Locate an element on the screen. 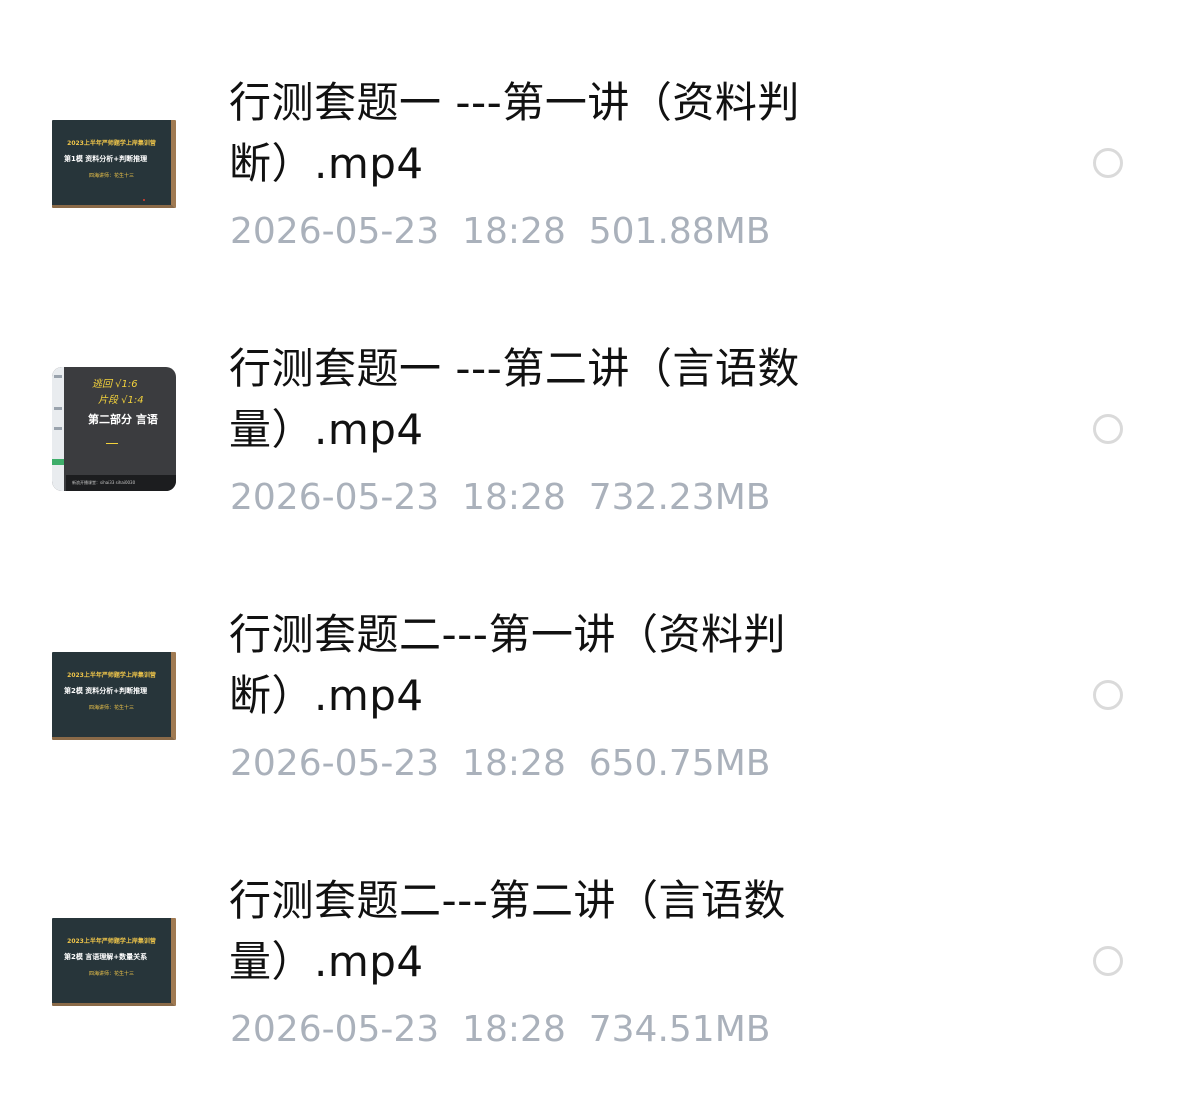 This screenshot has height=1098, width=1200. video-thumbnail: 2023上半年严师题学上岸集训营 第2模 资料分析+判断推理 四海讲师：花生十三 is located at coordinates (114, 696).